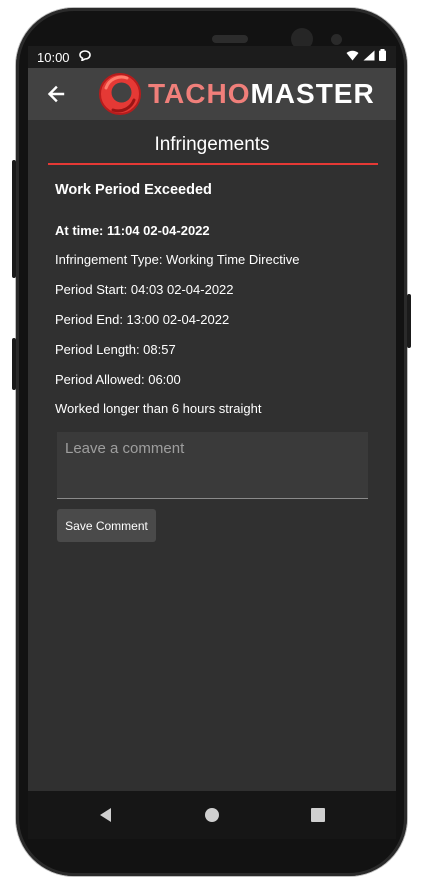 This screenshot has width=421, height=887. I want to click on infringement-time: At time: 11:04 02-04-2022, so click(132, 230).